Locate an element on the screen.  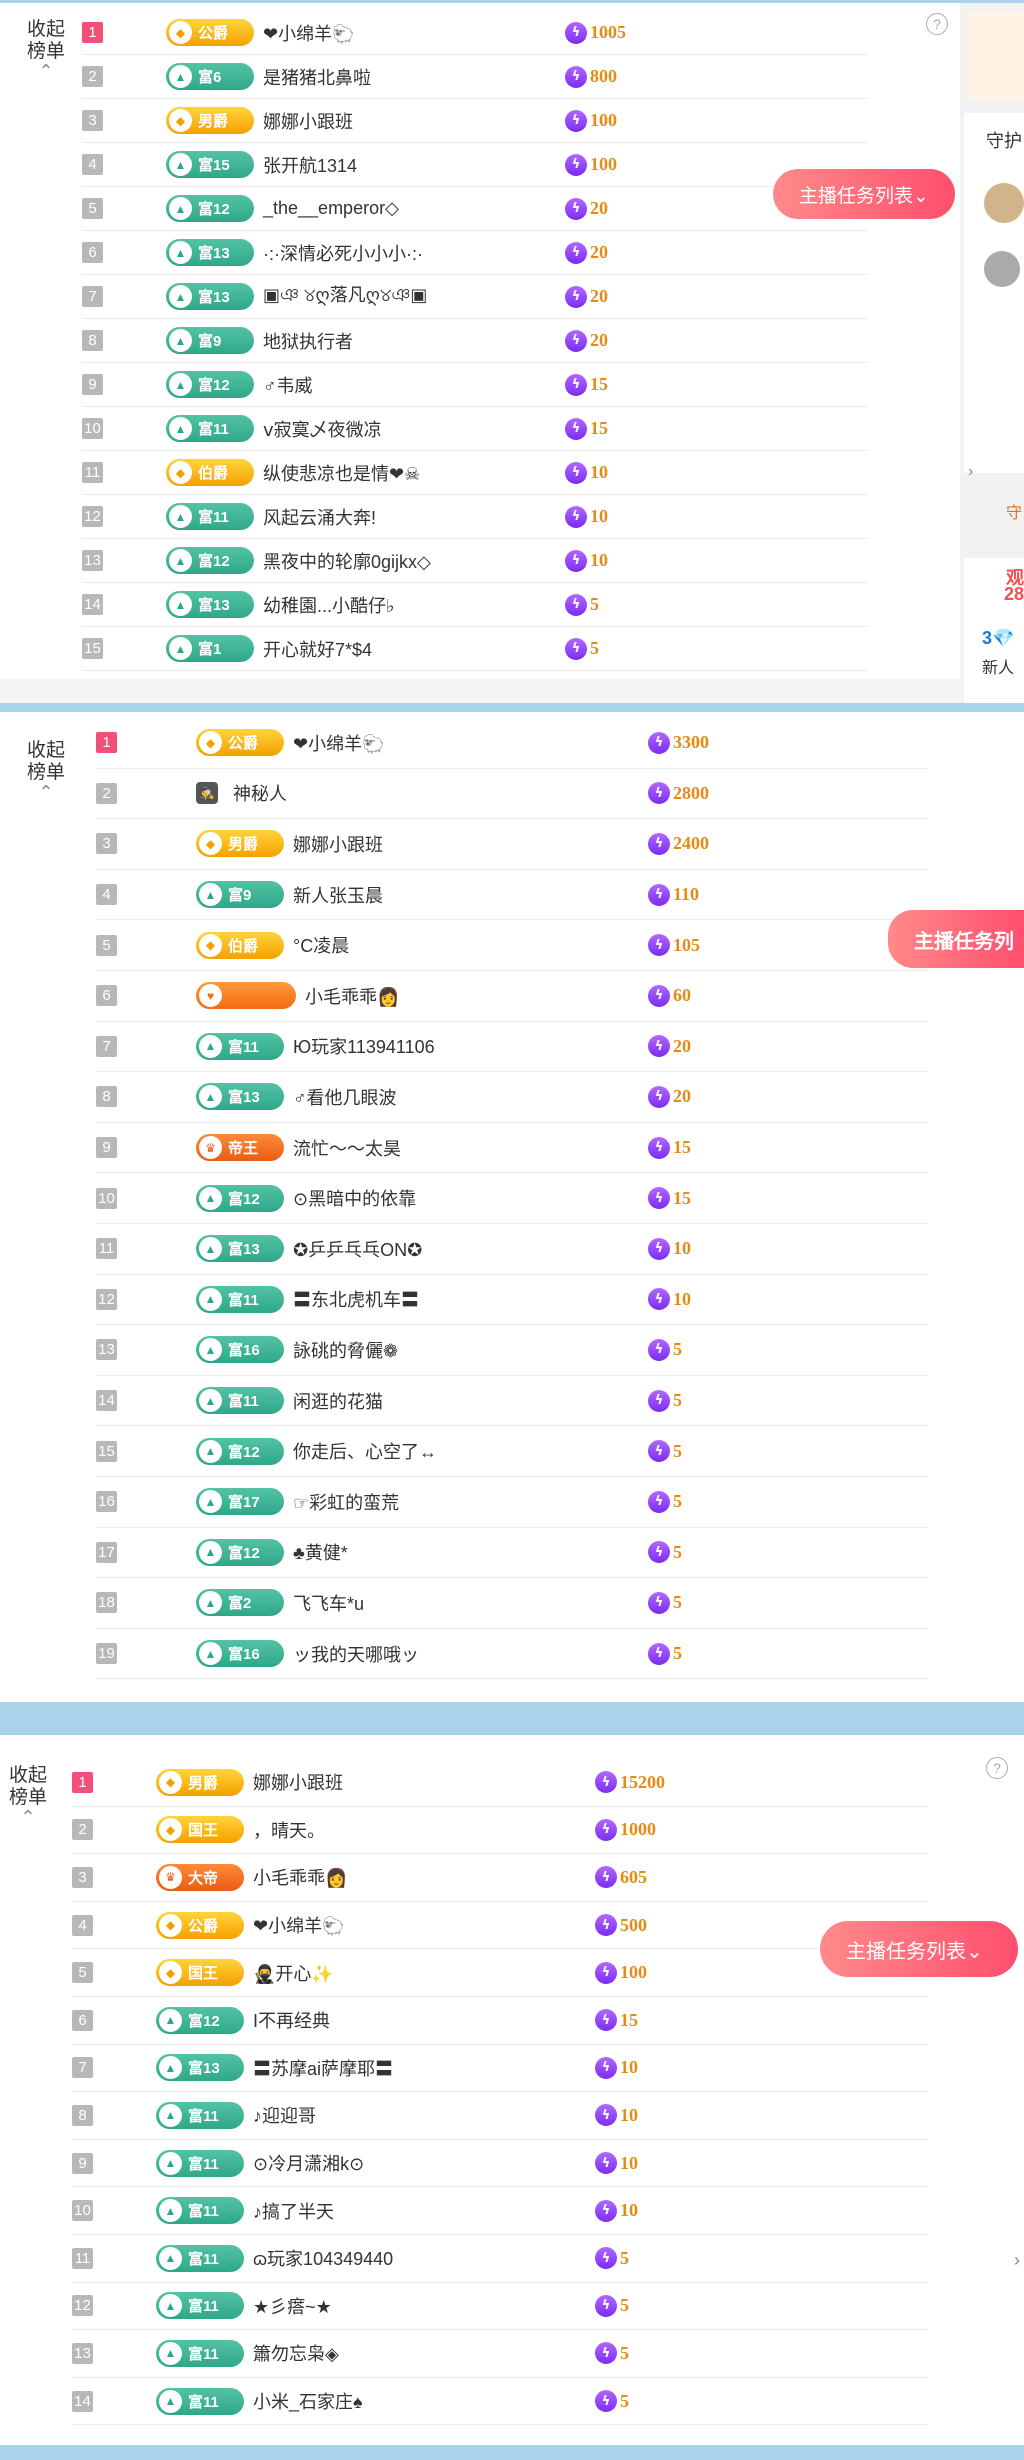
user-name: 幼稚園...小酷仔♭ is located at coordinates (329, 605).